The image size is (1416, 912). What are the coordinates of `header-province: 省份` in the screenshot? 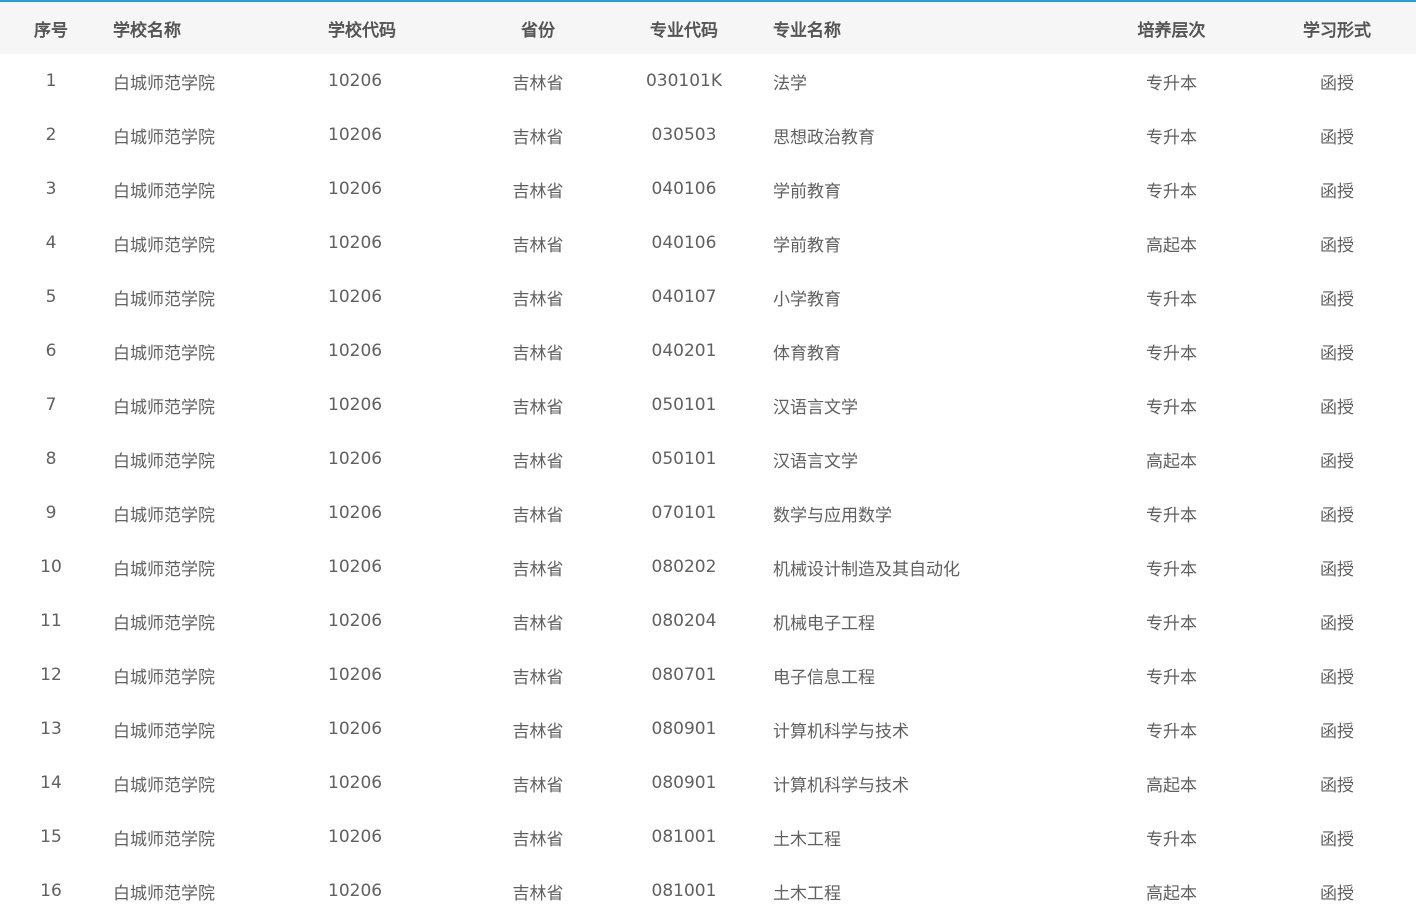 It's located at (538, 28).